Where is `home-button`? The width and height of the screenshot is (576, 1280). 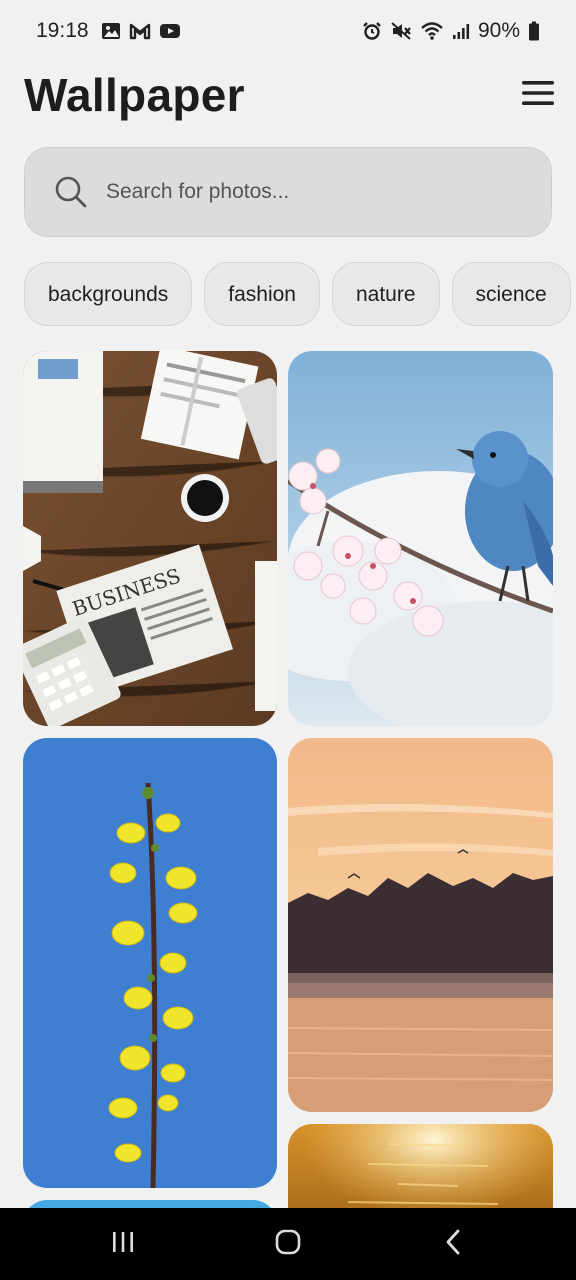
home-button is located at coordinates (288, 1244).